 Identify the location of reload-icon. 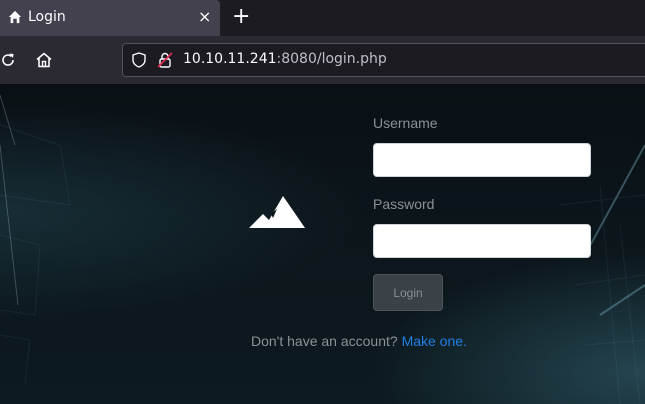
(8, 60).